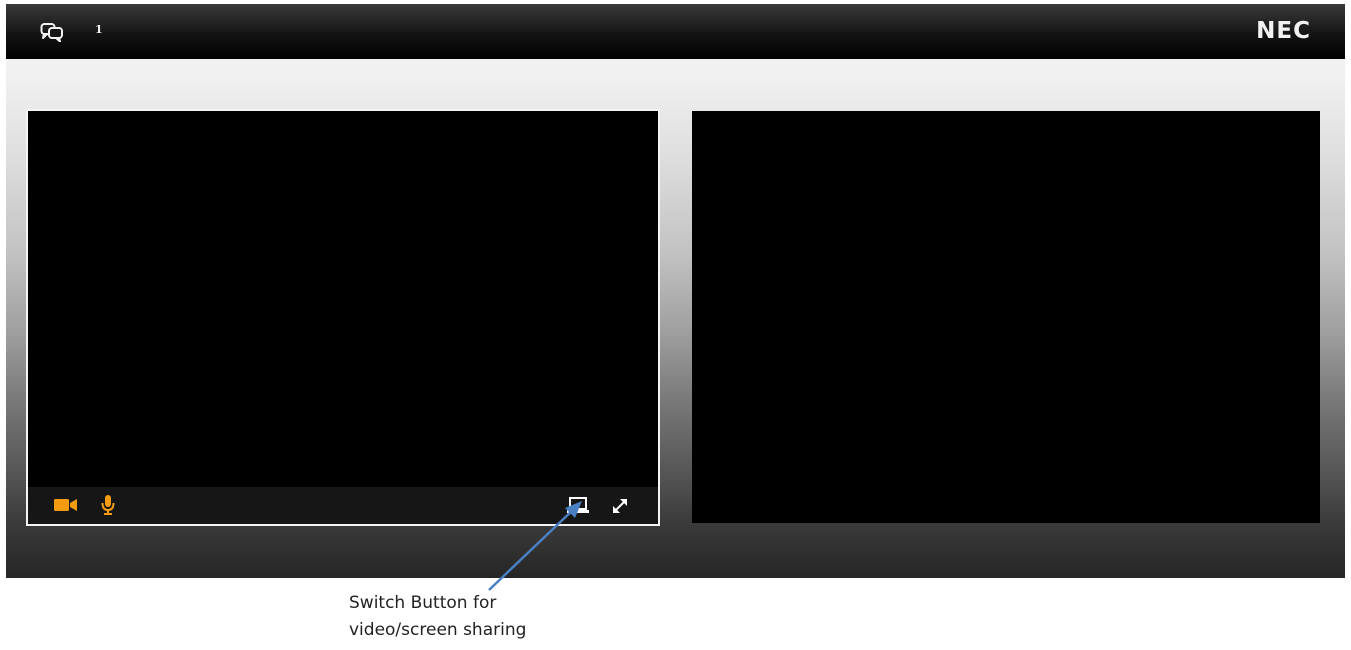  I want to click on top-bar: 1 NEC, so click(675, 31).